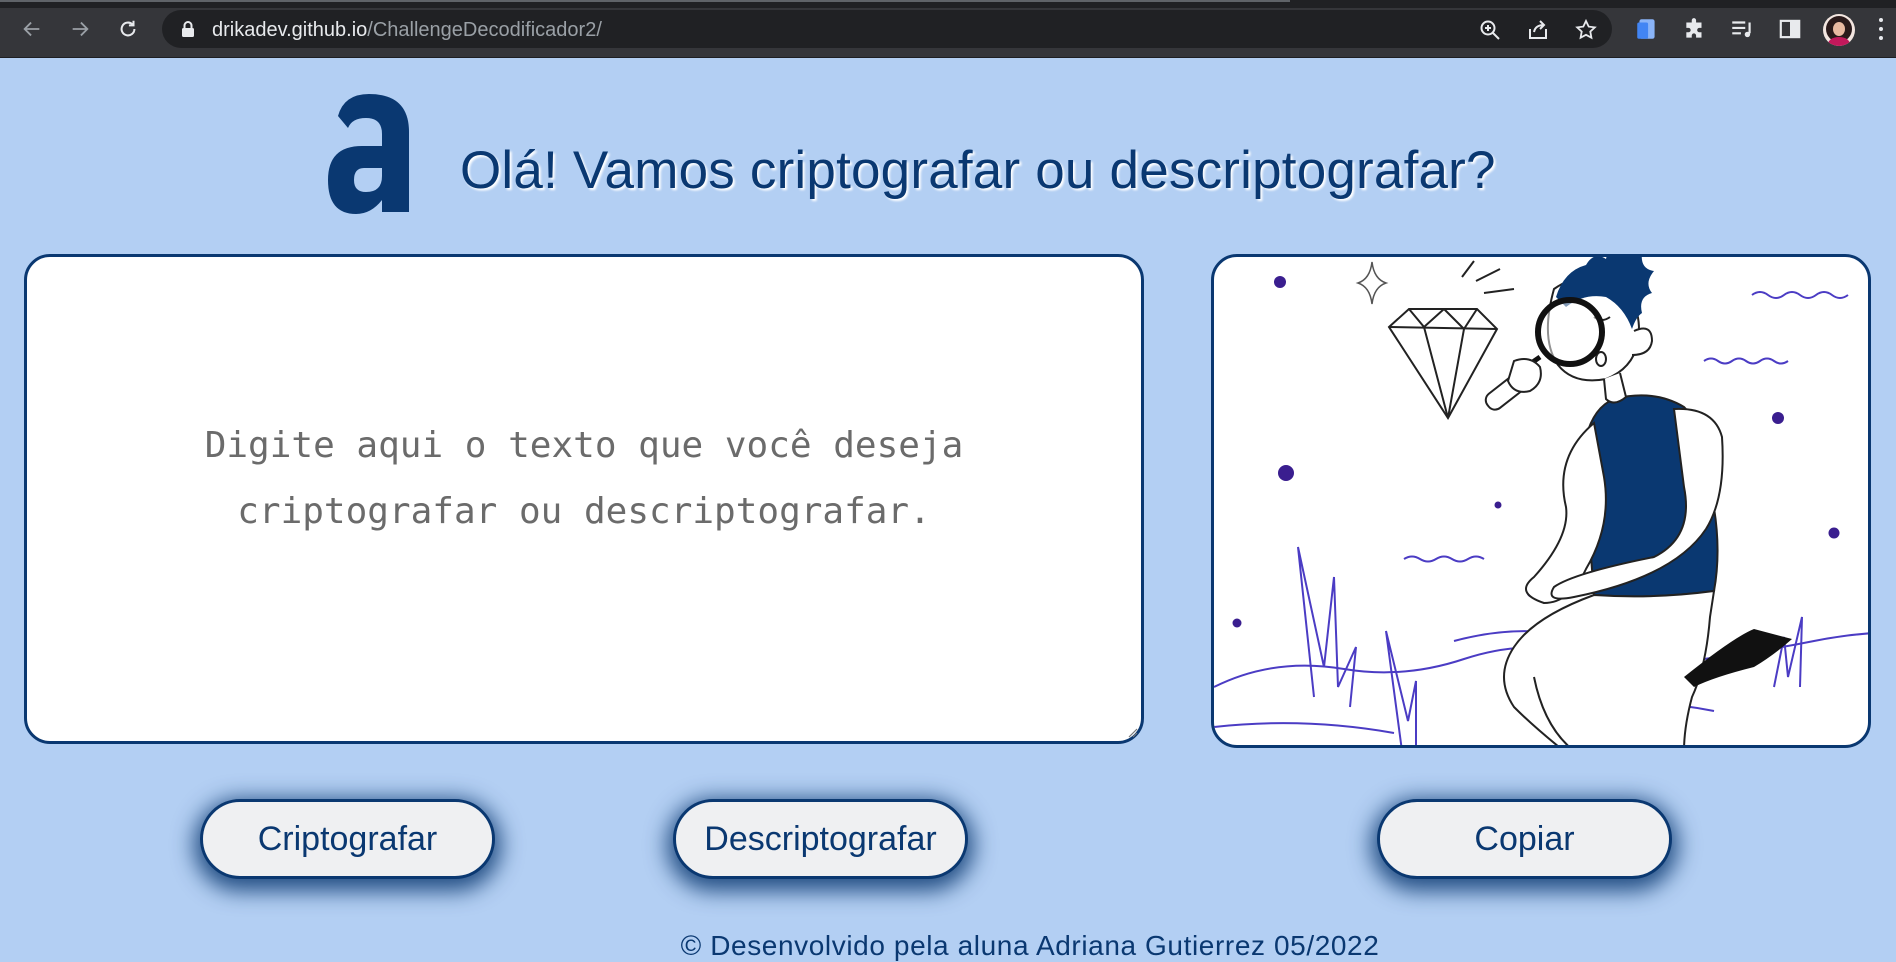 The height and width of the screenshot is (962, 1896). I want to click on resize-handle-icon, so click(1132, 732).